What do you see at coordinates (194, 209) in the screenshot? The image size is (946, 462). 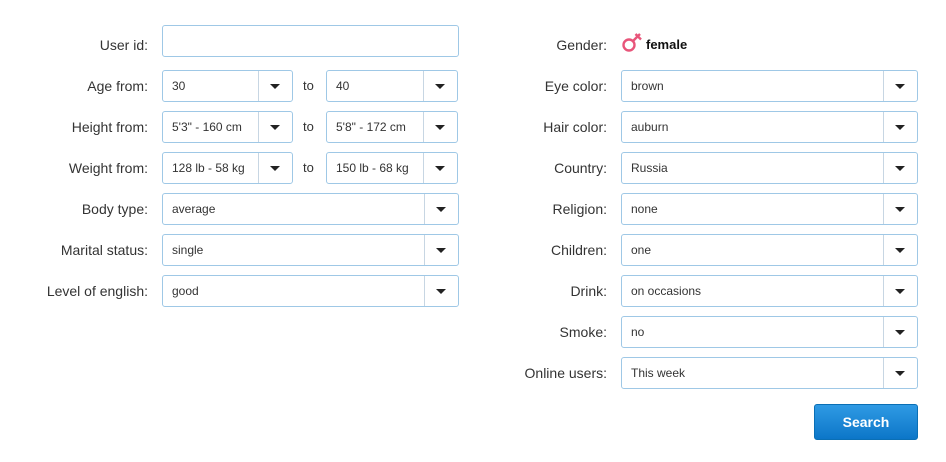 I see `body-type-value: average` at bounding box center [194, 209].